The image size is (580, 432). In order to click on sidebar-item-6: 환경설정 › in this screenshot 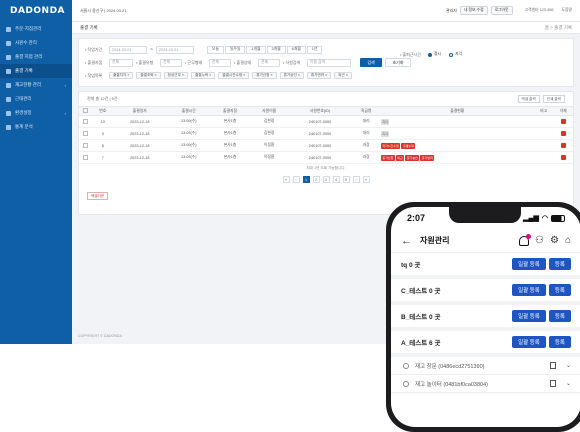, I will do `click(36, 113)`.